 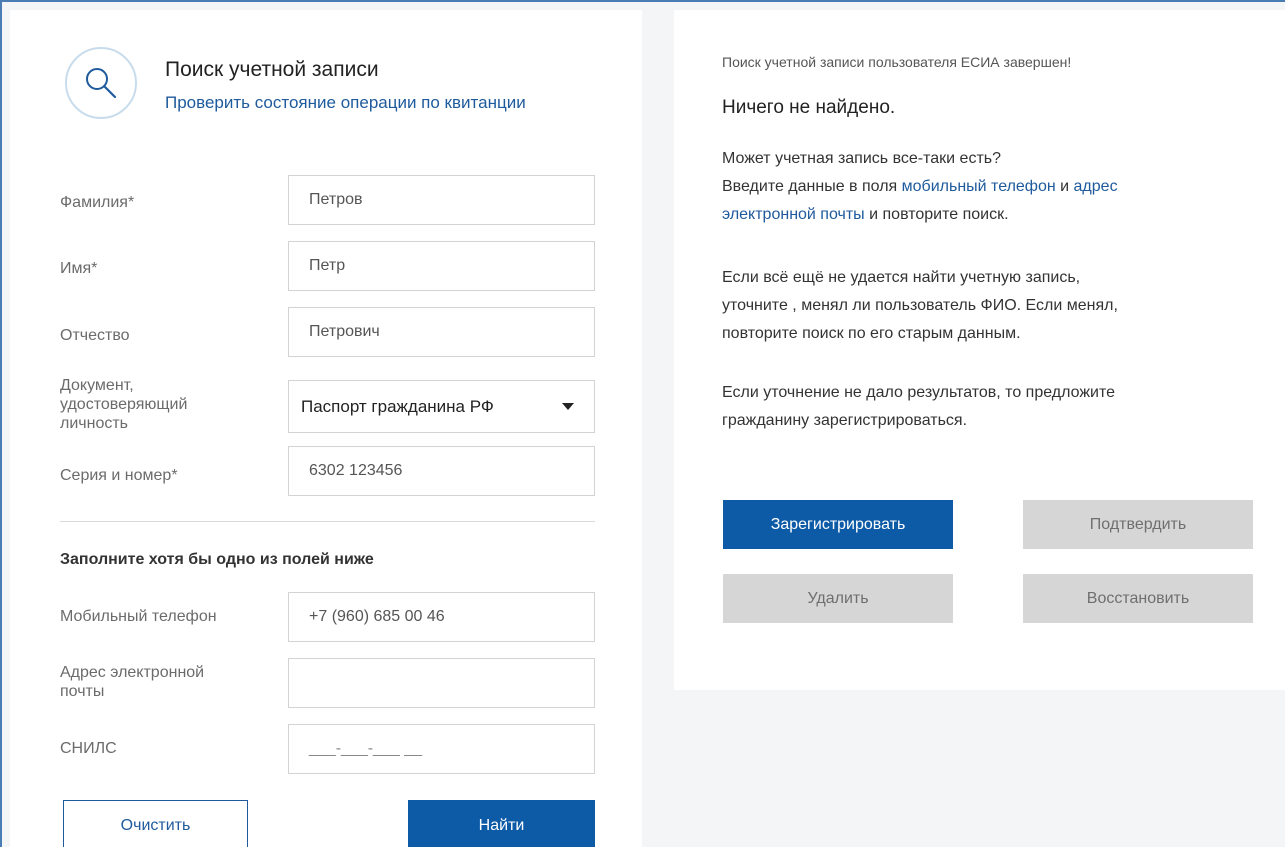 What do you see at coordinates (1096, 186) in the screenshot?
I see `email-link: адрес` at bounding box center [1096, 186].